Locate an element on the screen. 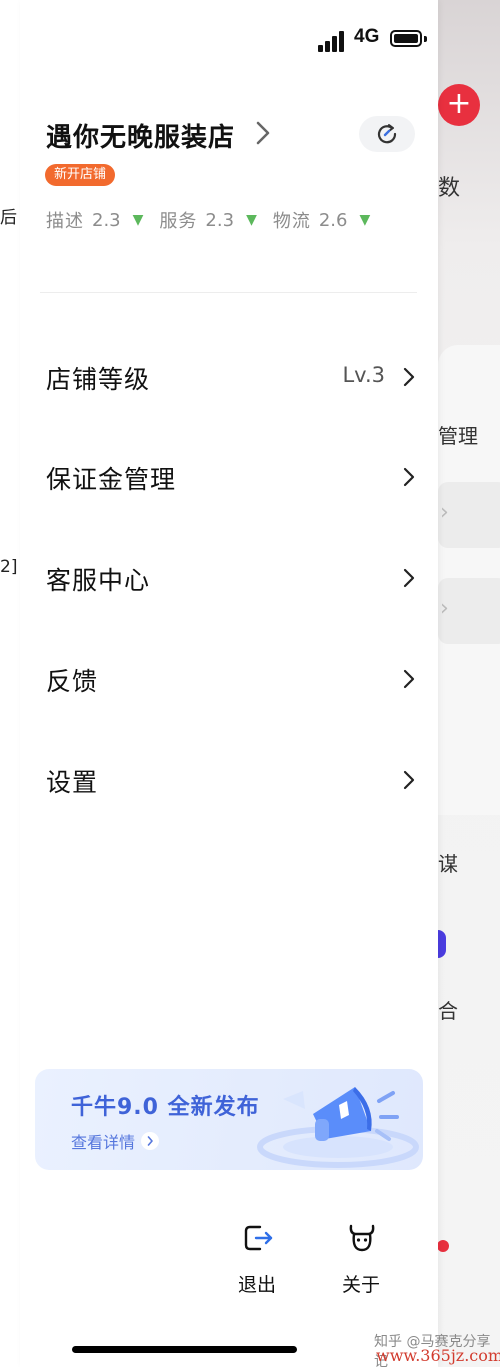 The width and height of the screenshot is (500, 1367). shop-level-value: Lv.3 is located at coordinates (363, 375).